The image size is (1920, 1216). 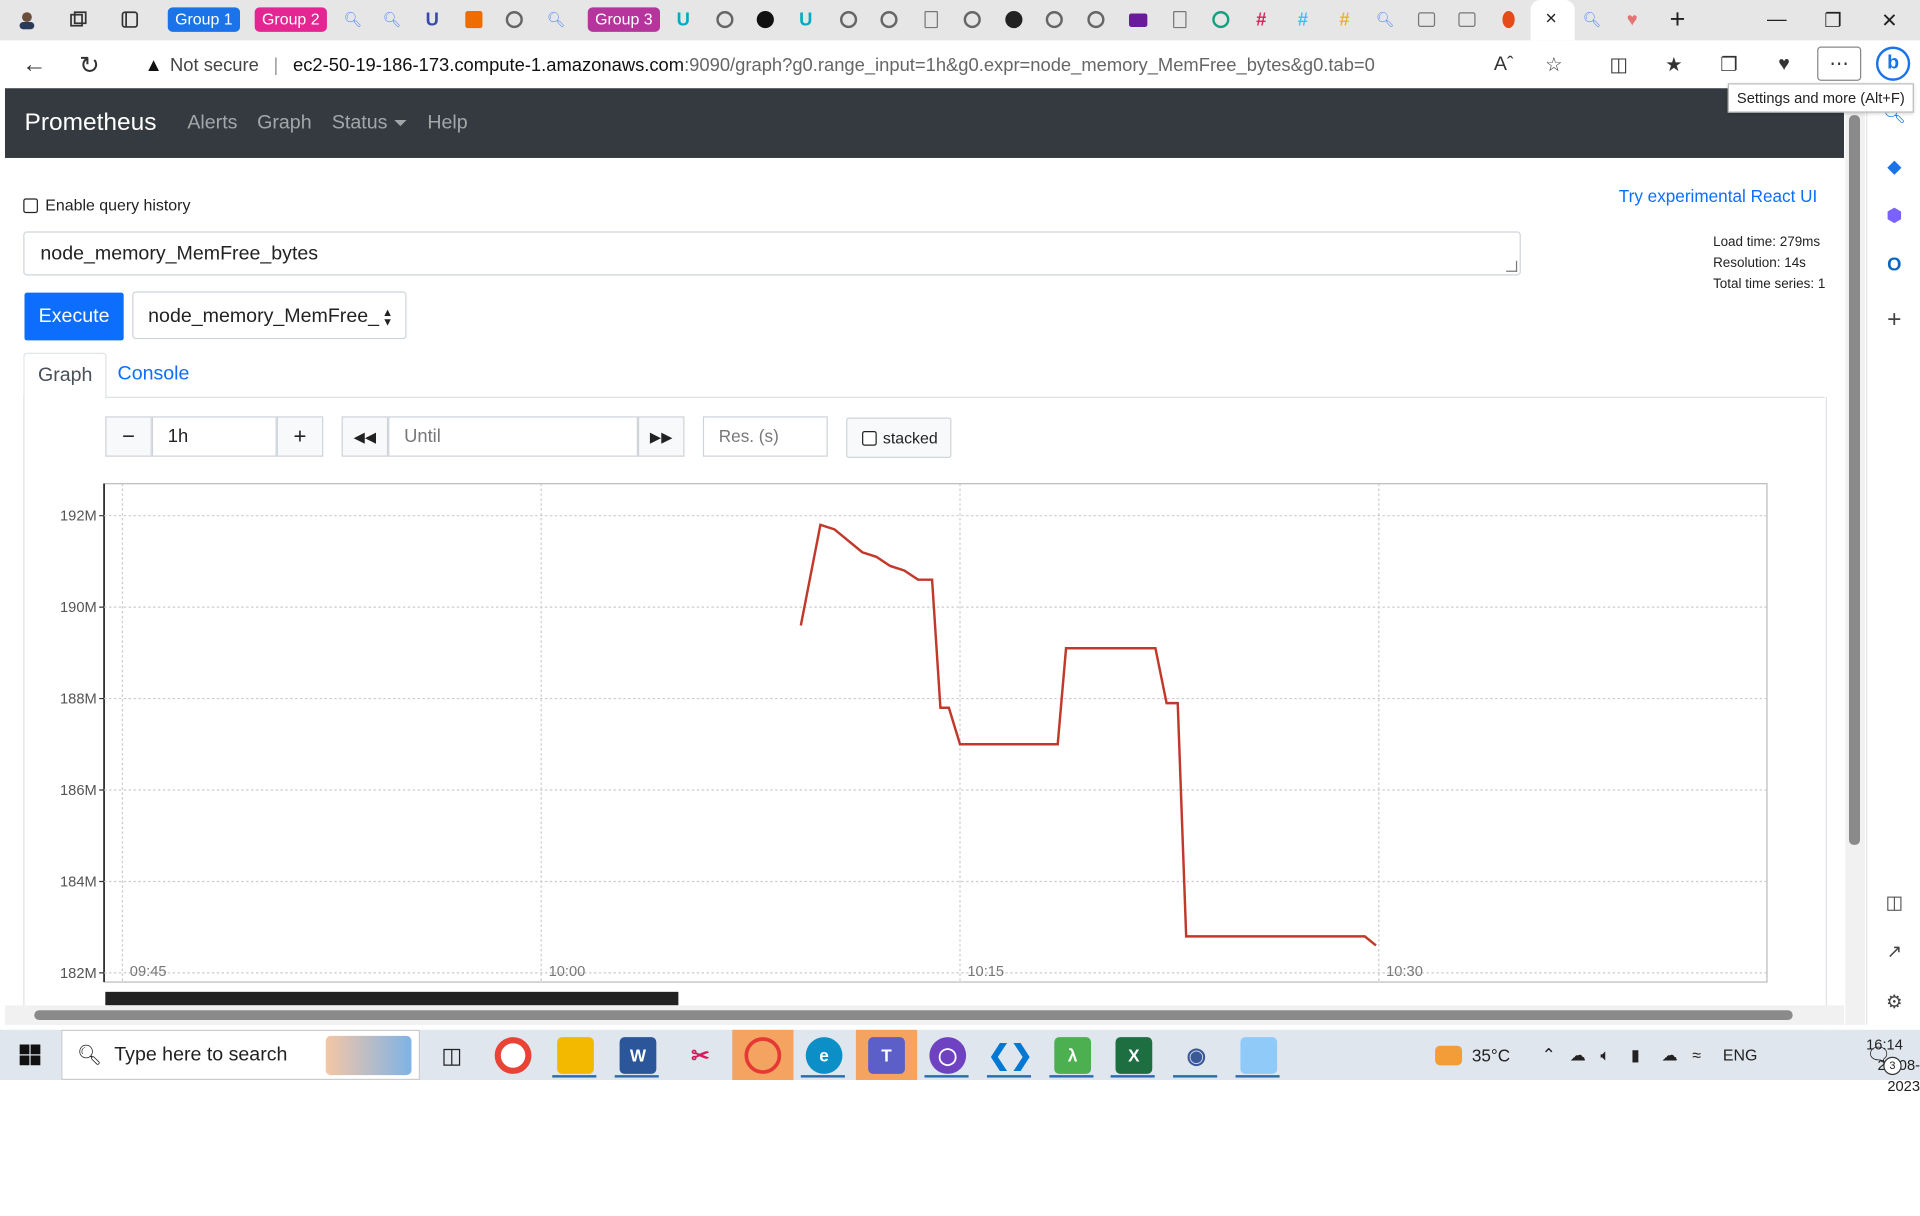 What do you see at coordinates (1894, 319) in the screenshot?
I see `add-sidebar-app-icon: +` at bounding box center [1894, 319].